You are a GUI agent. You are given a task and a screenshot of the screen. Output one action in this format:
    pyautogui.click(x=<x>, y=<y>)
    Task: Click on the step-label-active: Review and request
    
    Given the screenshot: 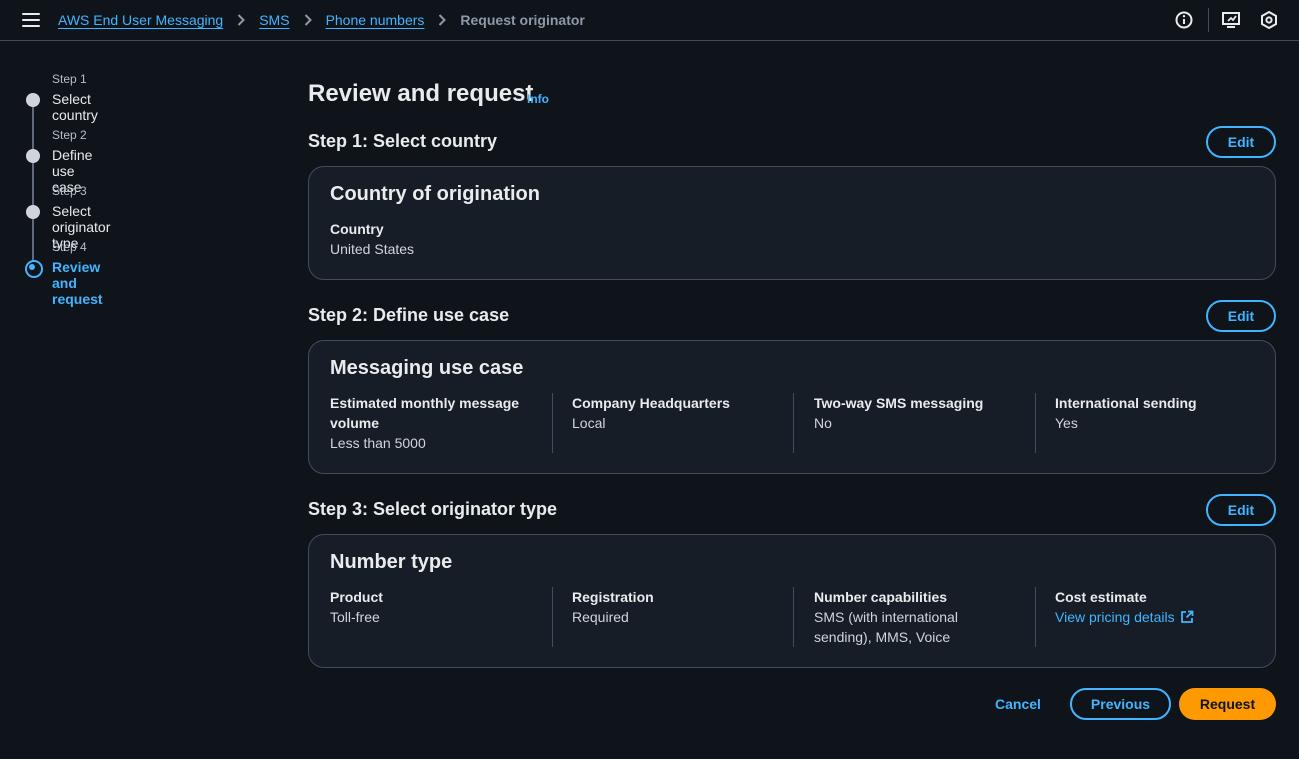 What is the action you would take?
    pyautogui.click(x=77, y=283)
    